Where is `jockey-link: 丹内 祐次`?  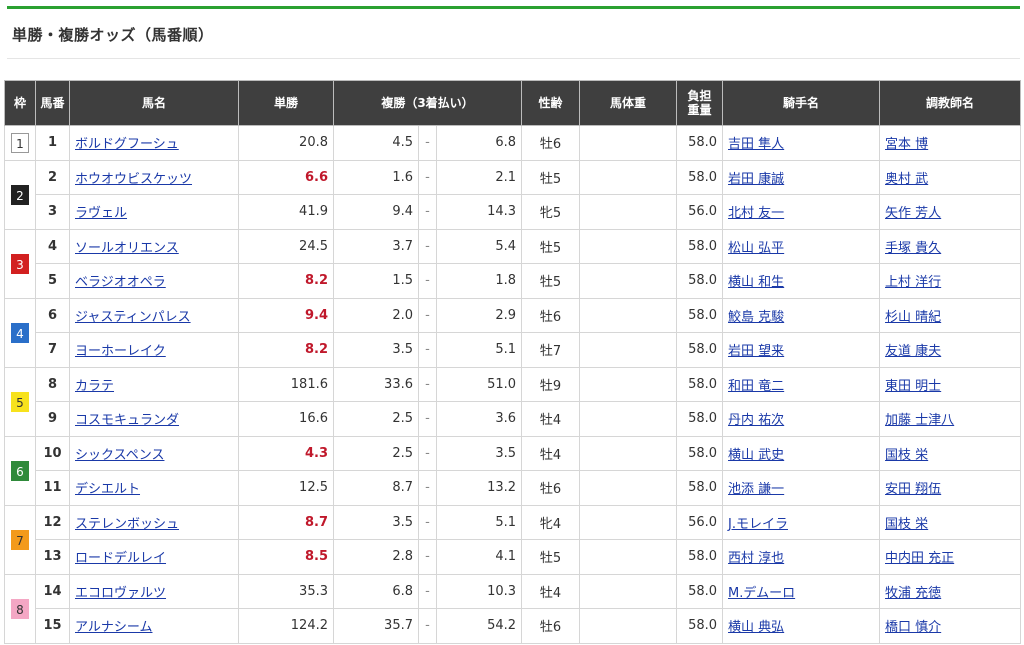
jockey-link: 丹内 祐次 is located at coordinates (756, 420).